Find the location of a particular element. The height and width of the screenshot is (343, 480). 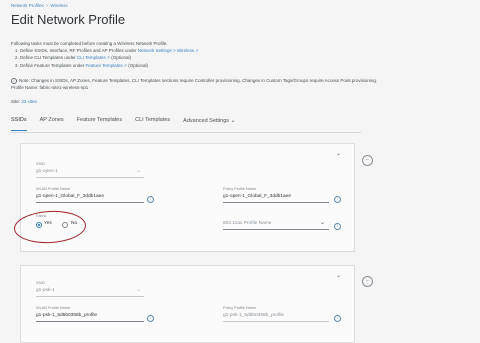

wlan-profile-input: g1-psk-1_5d5b0358b_profile is located at coordinates (66, 315).